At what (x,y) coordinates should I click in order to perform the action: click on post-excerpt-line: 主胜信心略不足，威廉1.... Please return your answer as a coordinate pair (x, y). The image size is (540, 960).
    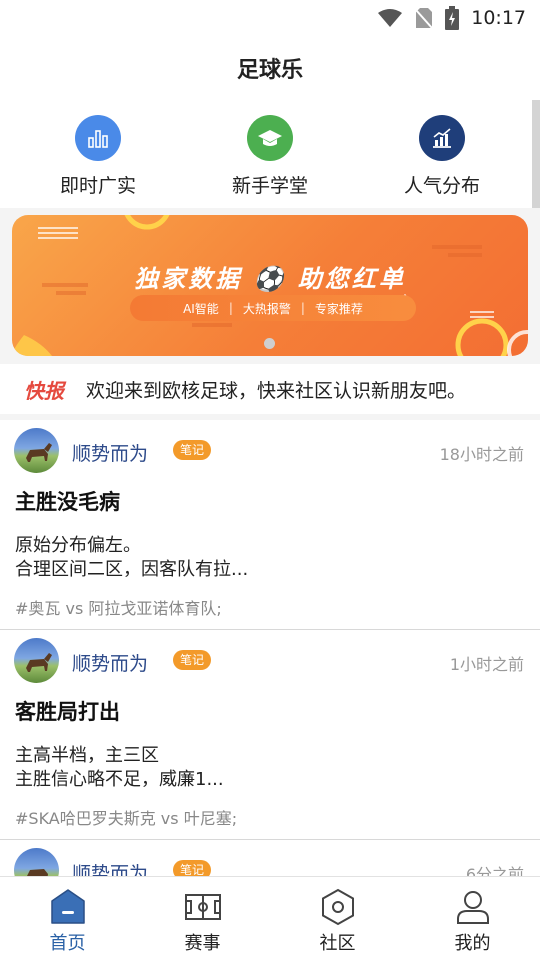
    Looking at the image, I should click on (119, 779).